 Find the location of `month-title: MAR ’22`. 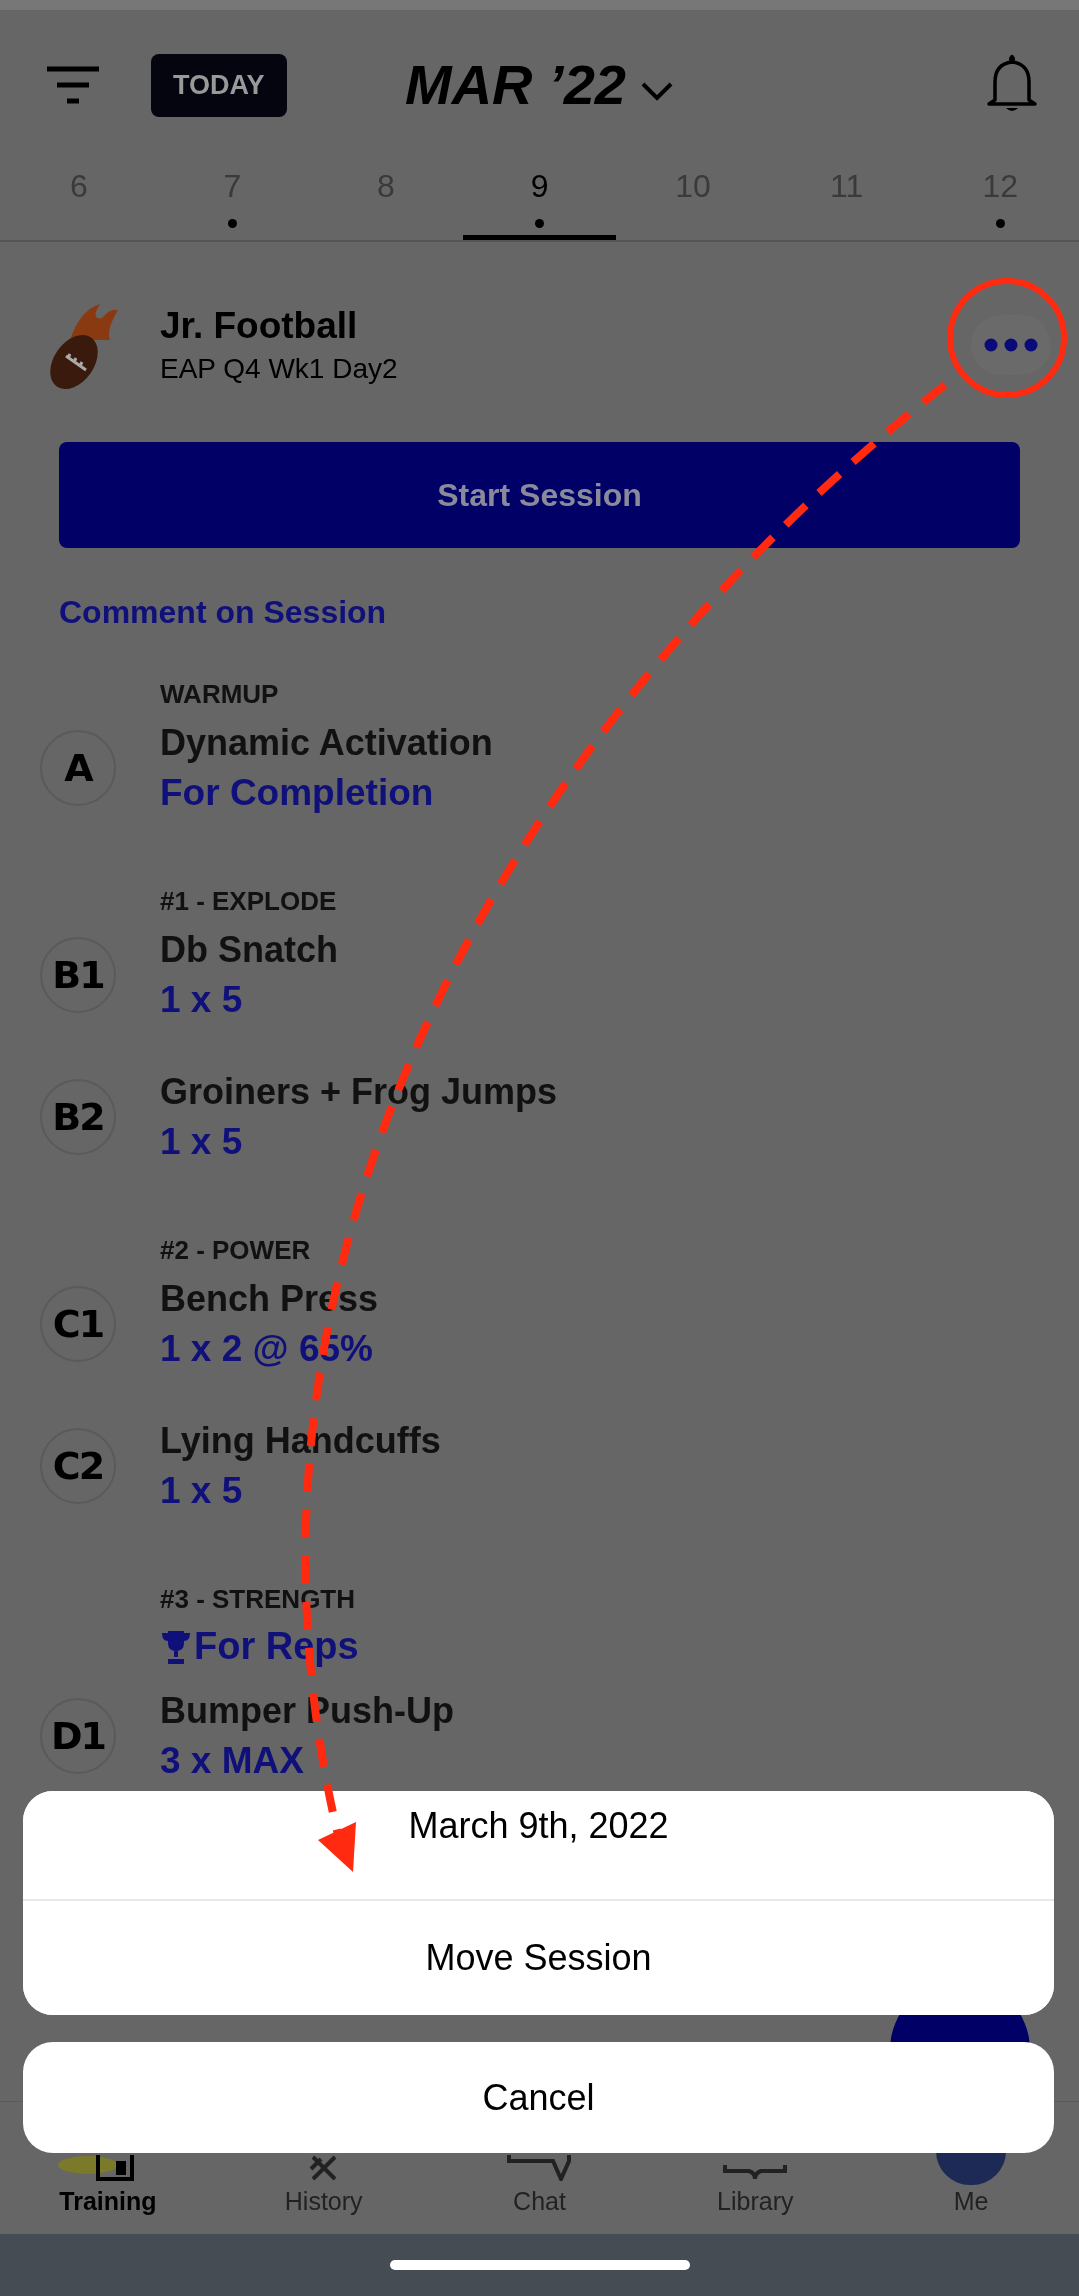

month-title: MAR ’22 is located at coordinates (515, 84).